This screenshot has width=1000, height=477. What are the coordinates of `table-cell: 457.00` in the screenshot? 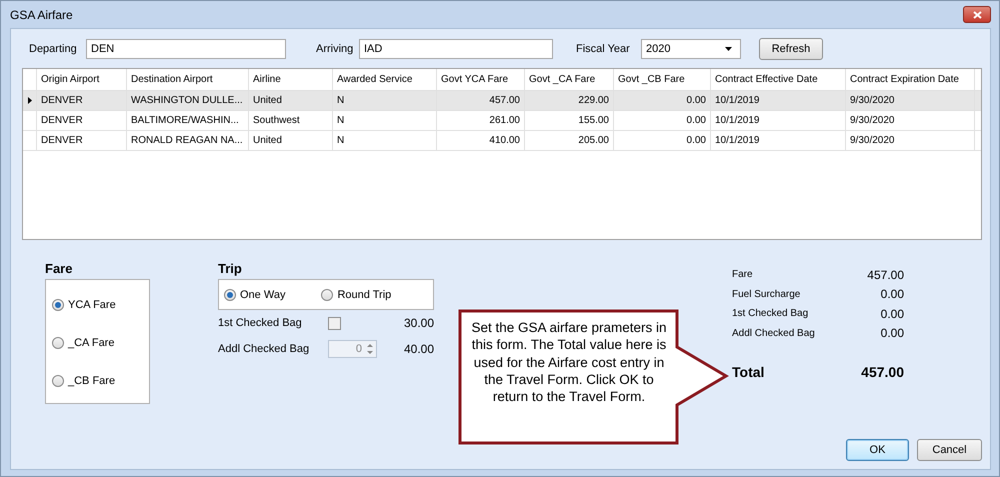 It's located at (481, 100).